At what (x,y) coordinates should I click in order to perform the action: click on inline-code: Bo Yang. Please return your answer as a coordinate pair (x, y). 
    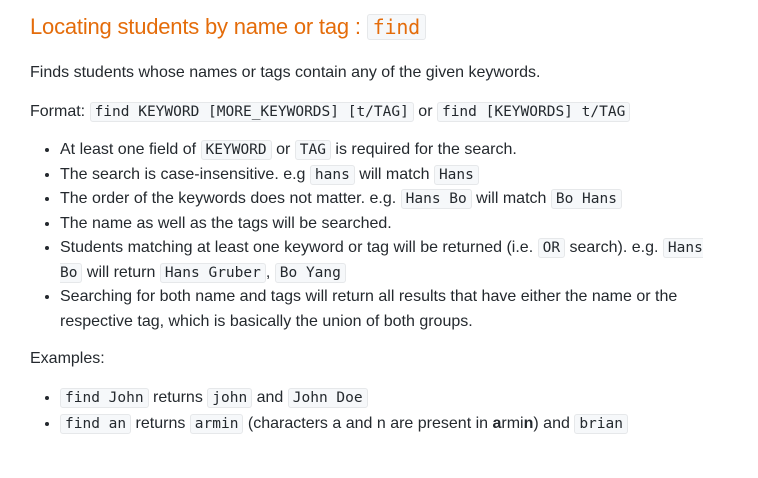
    Looking at the image, I should click on (310, 272).